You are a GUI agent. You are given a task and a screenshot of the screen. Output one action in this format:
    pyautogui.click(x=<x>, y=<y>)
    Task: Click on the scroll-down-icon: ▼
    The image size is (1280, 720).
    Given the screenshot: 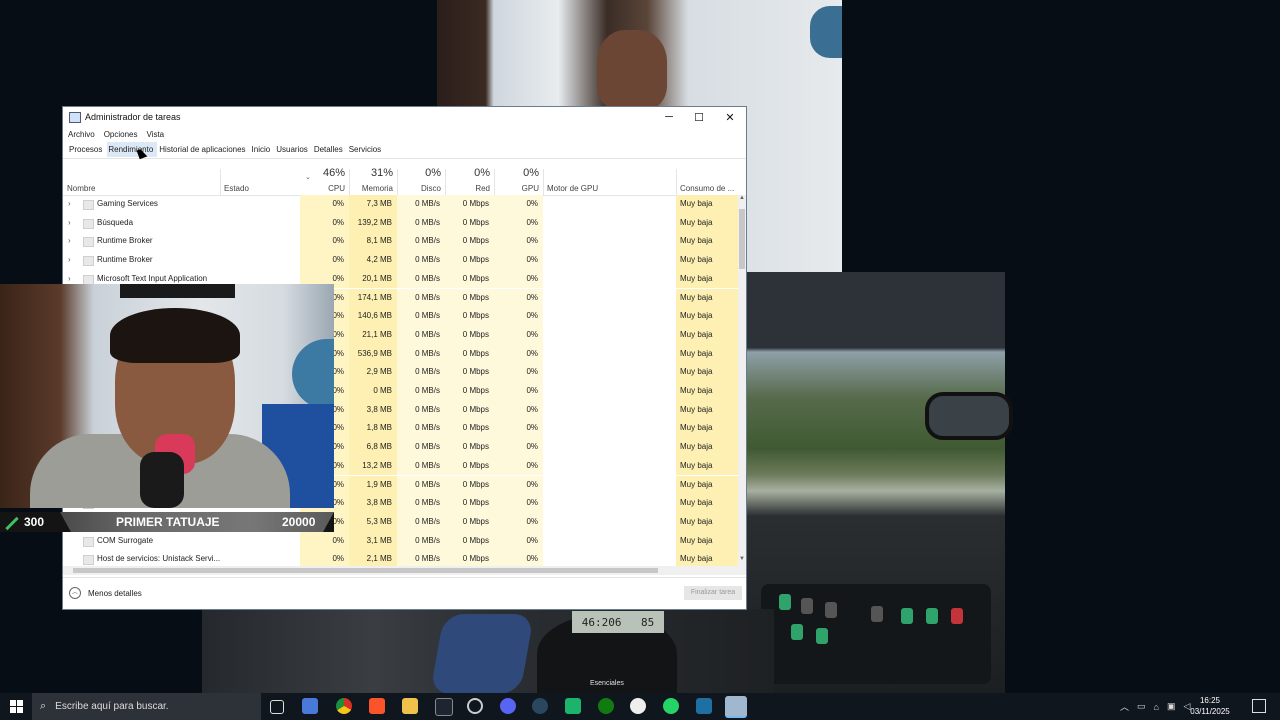 What is the action you would take?
    pyautogui.click(x=742, y=561)
    